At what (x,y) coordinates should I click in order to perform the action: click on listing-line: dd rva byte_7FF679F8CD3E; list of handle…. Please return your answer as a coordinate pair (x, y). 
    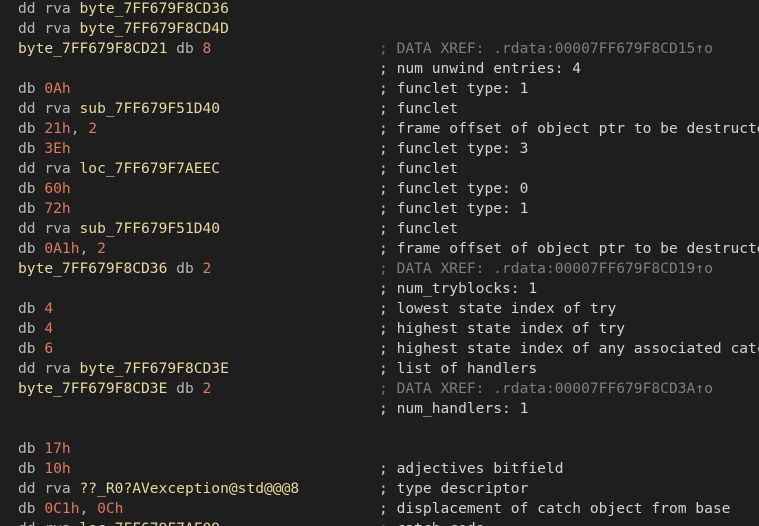
    Looking at the image, I should click on (379, 369).